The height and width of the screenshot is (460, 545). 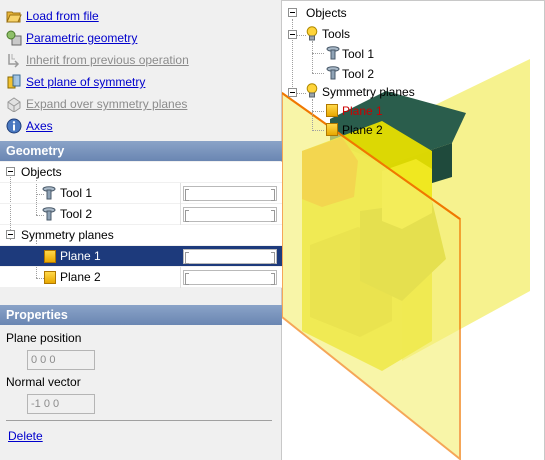 What do you see at coordinates (141, 151) in the screenshot?
I see `geometry-header: Geometry` at bounding box center [141, 151].